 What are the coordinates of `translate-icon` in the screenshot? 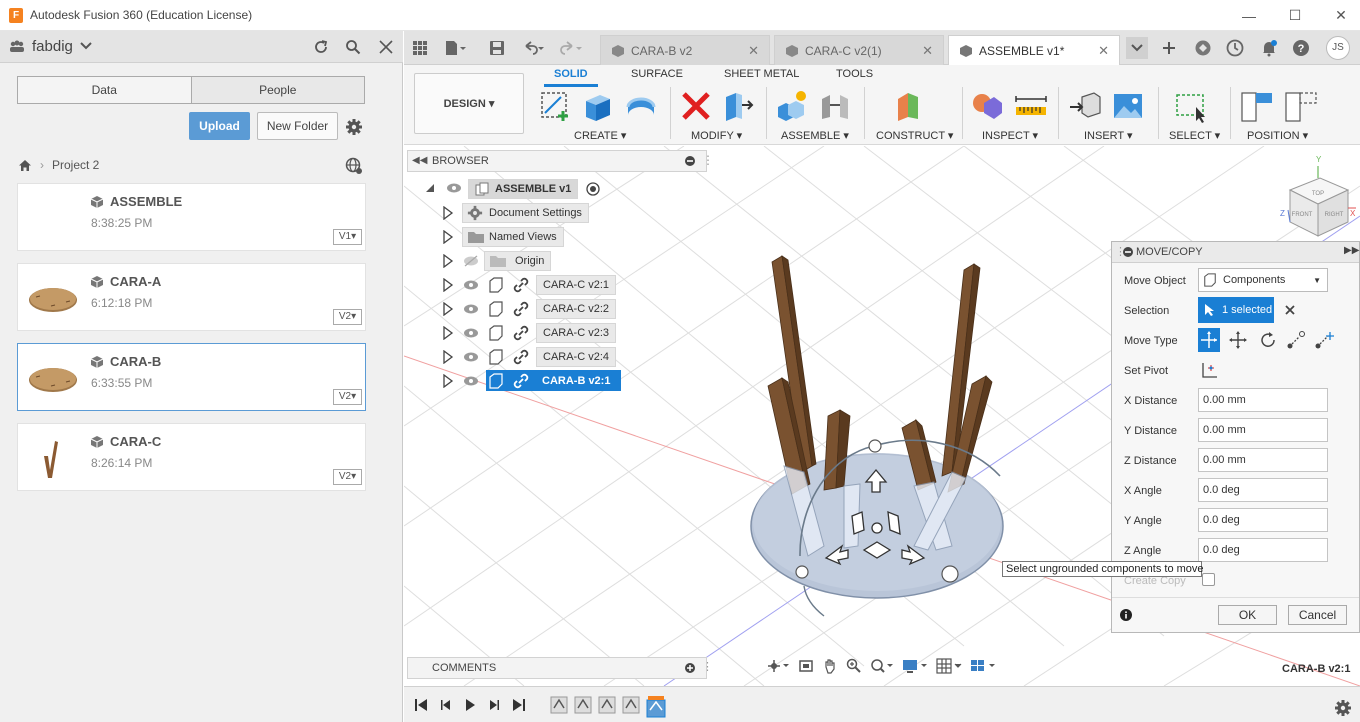 It's located at (1238, 340).